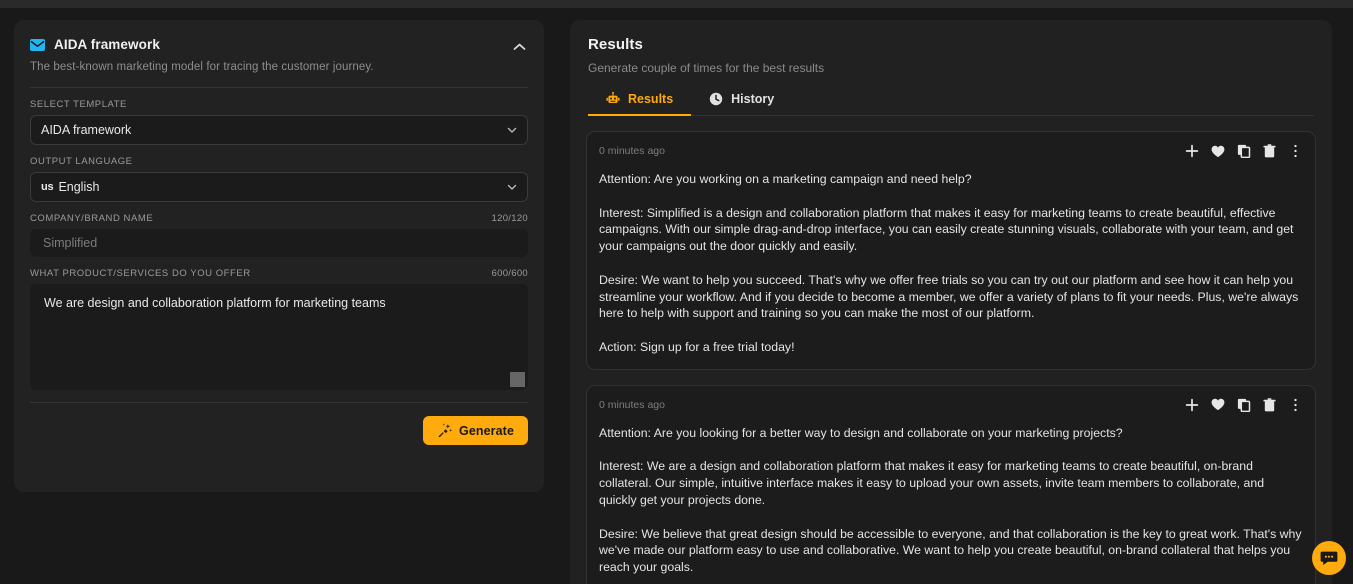 This screenshot has width=1353, height=584. What do you see at coordinates (279, 87) in the screenshot?
I see `header-divider` at bounding box center [279, 87].